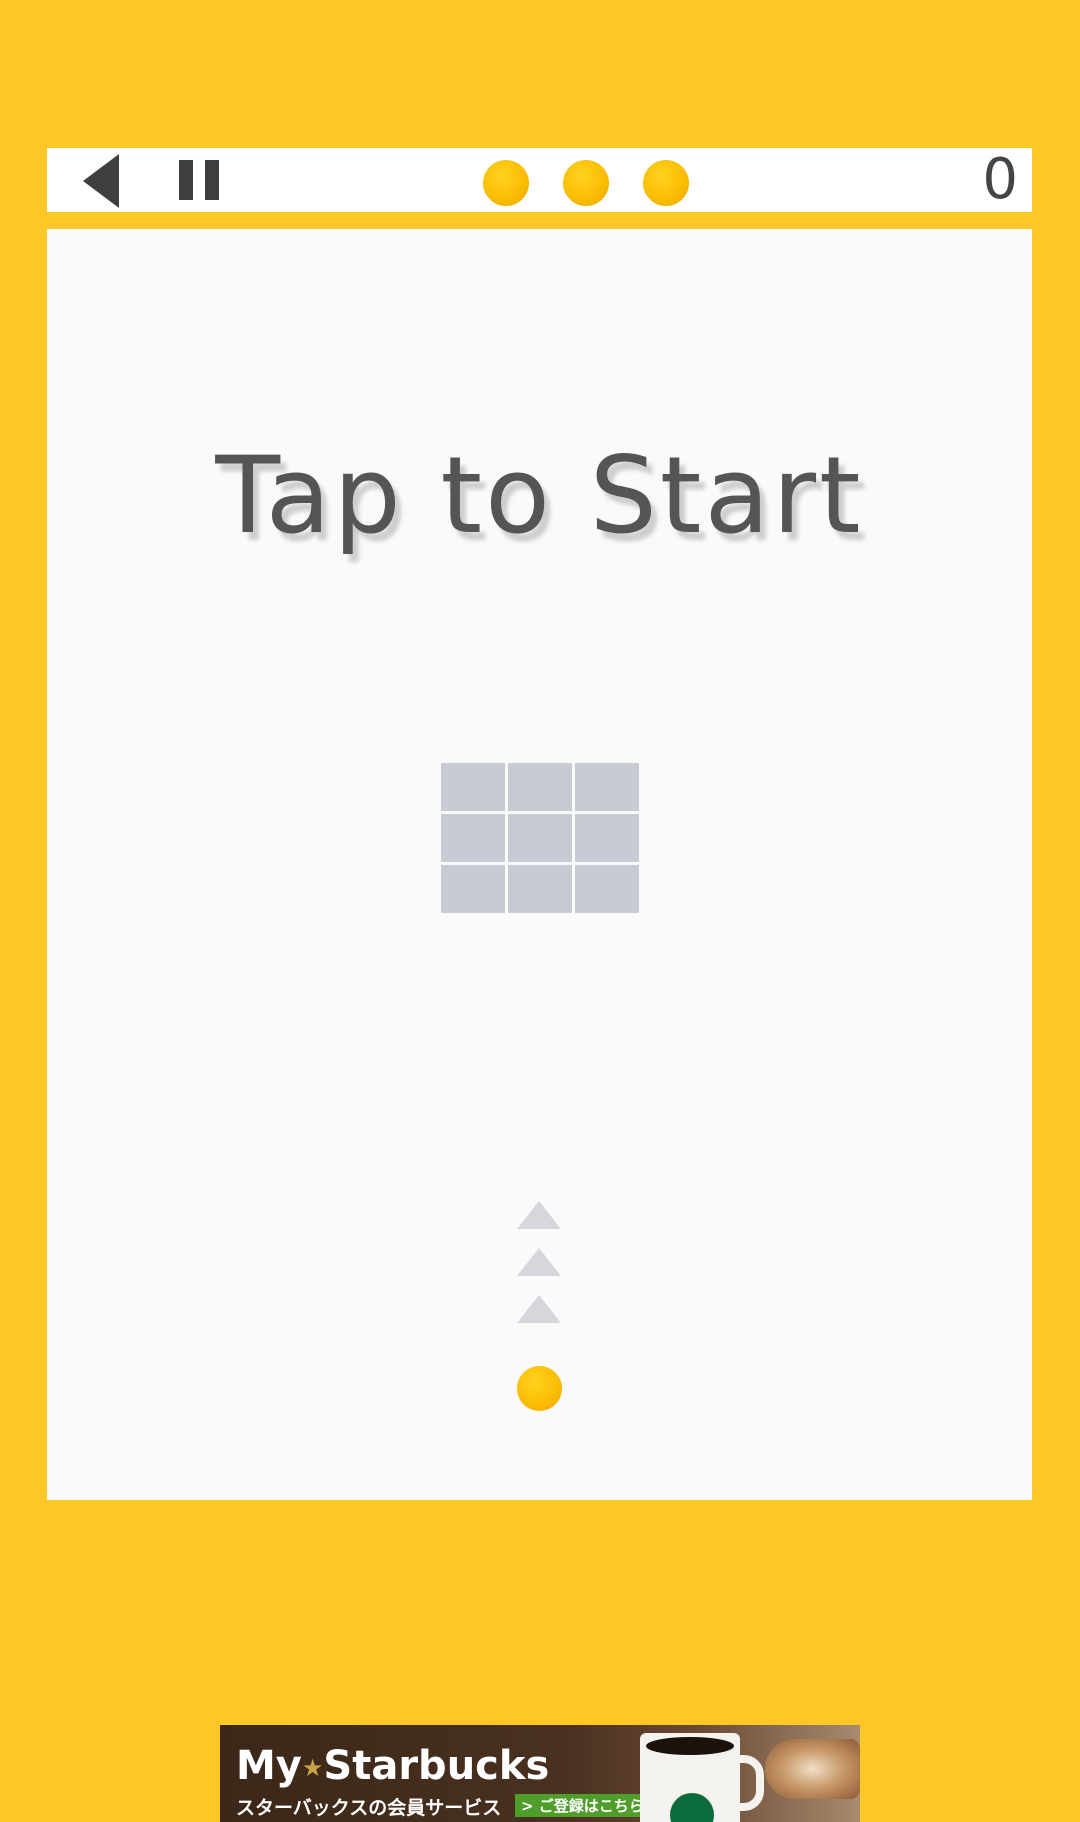 The image size is (1080, 1822). What do you see at coordinates (582, 1805) in the screenshot?
I see `ad-signup-button: > ご登録はこちら` at bounding box center [582, 1805].